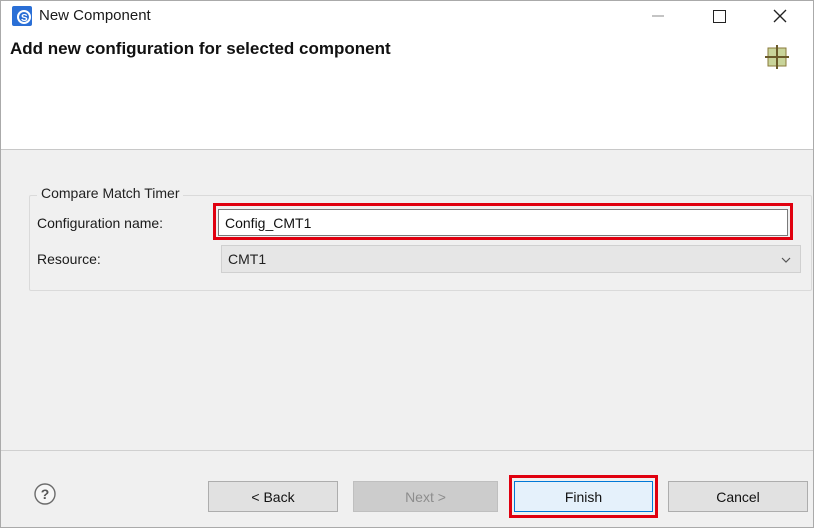 This screenshot has width=814, height=528. I want to click on footer: ? < Back Next > Finish Cancel, so click(407, 489).